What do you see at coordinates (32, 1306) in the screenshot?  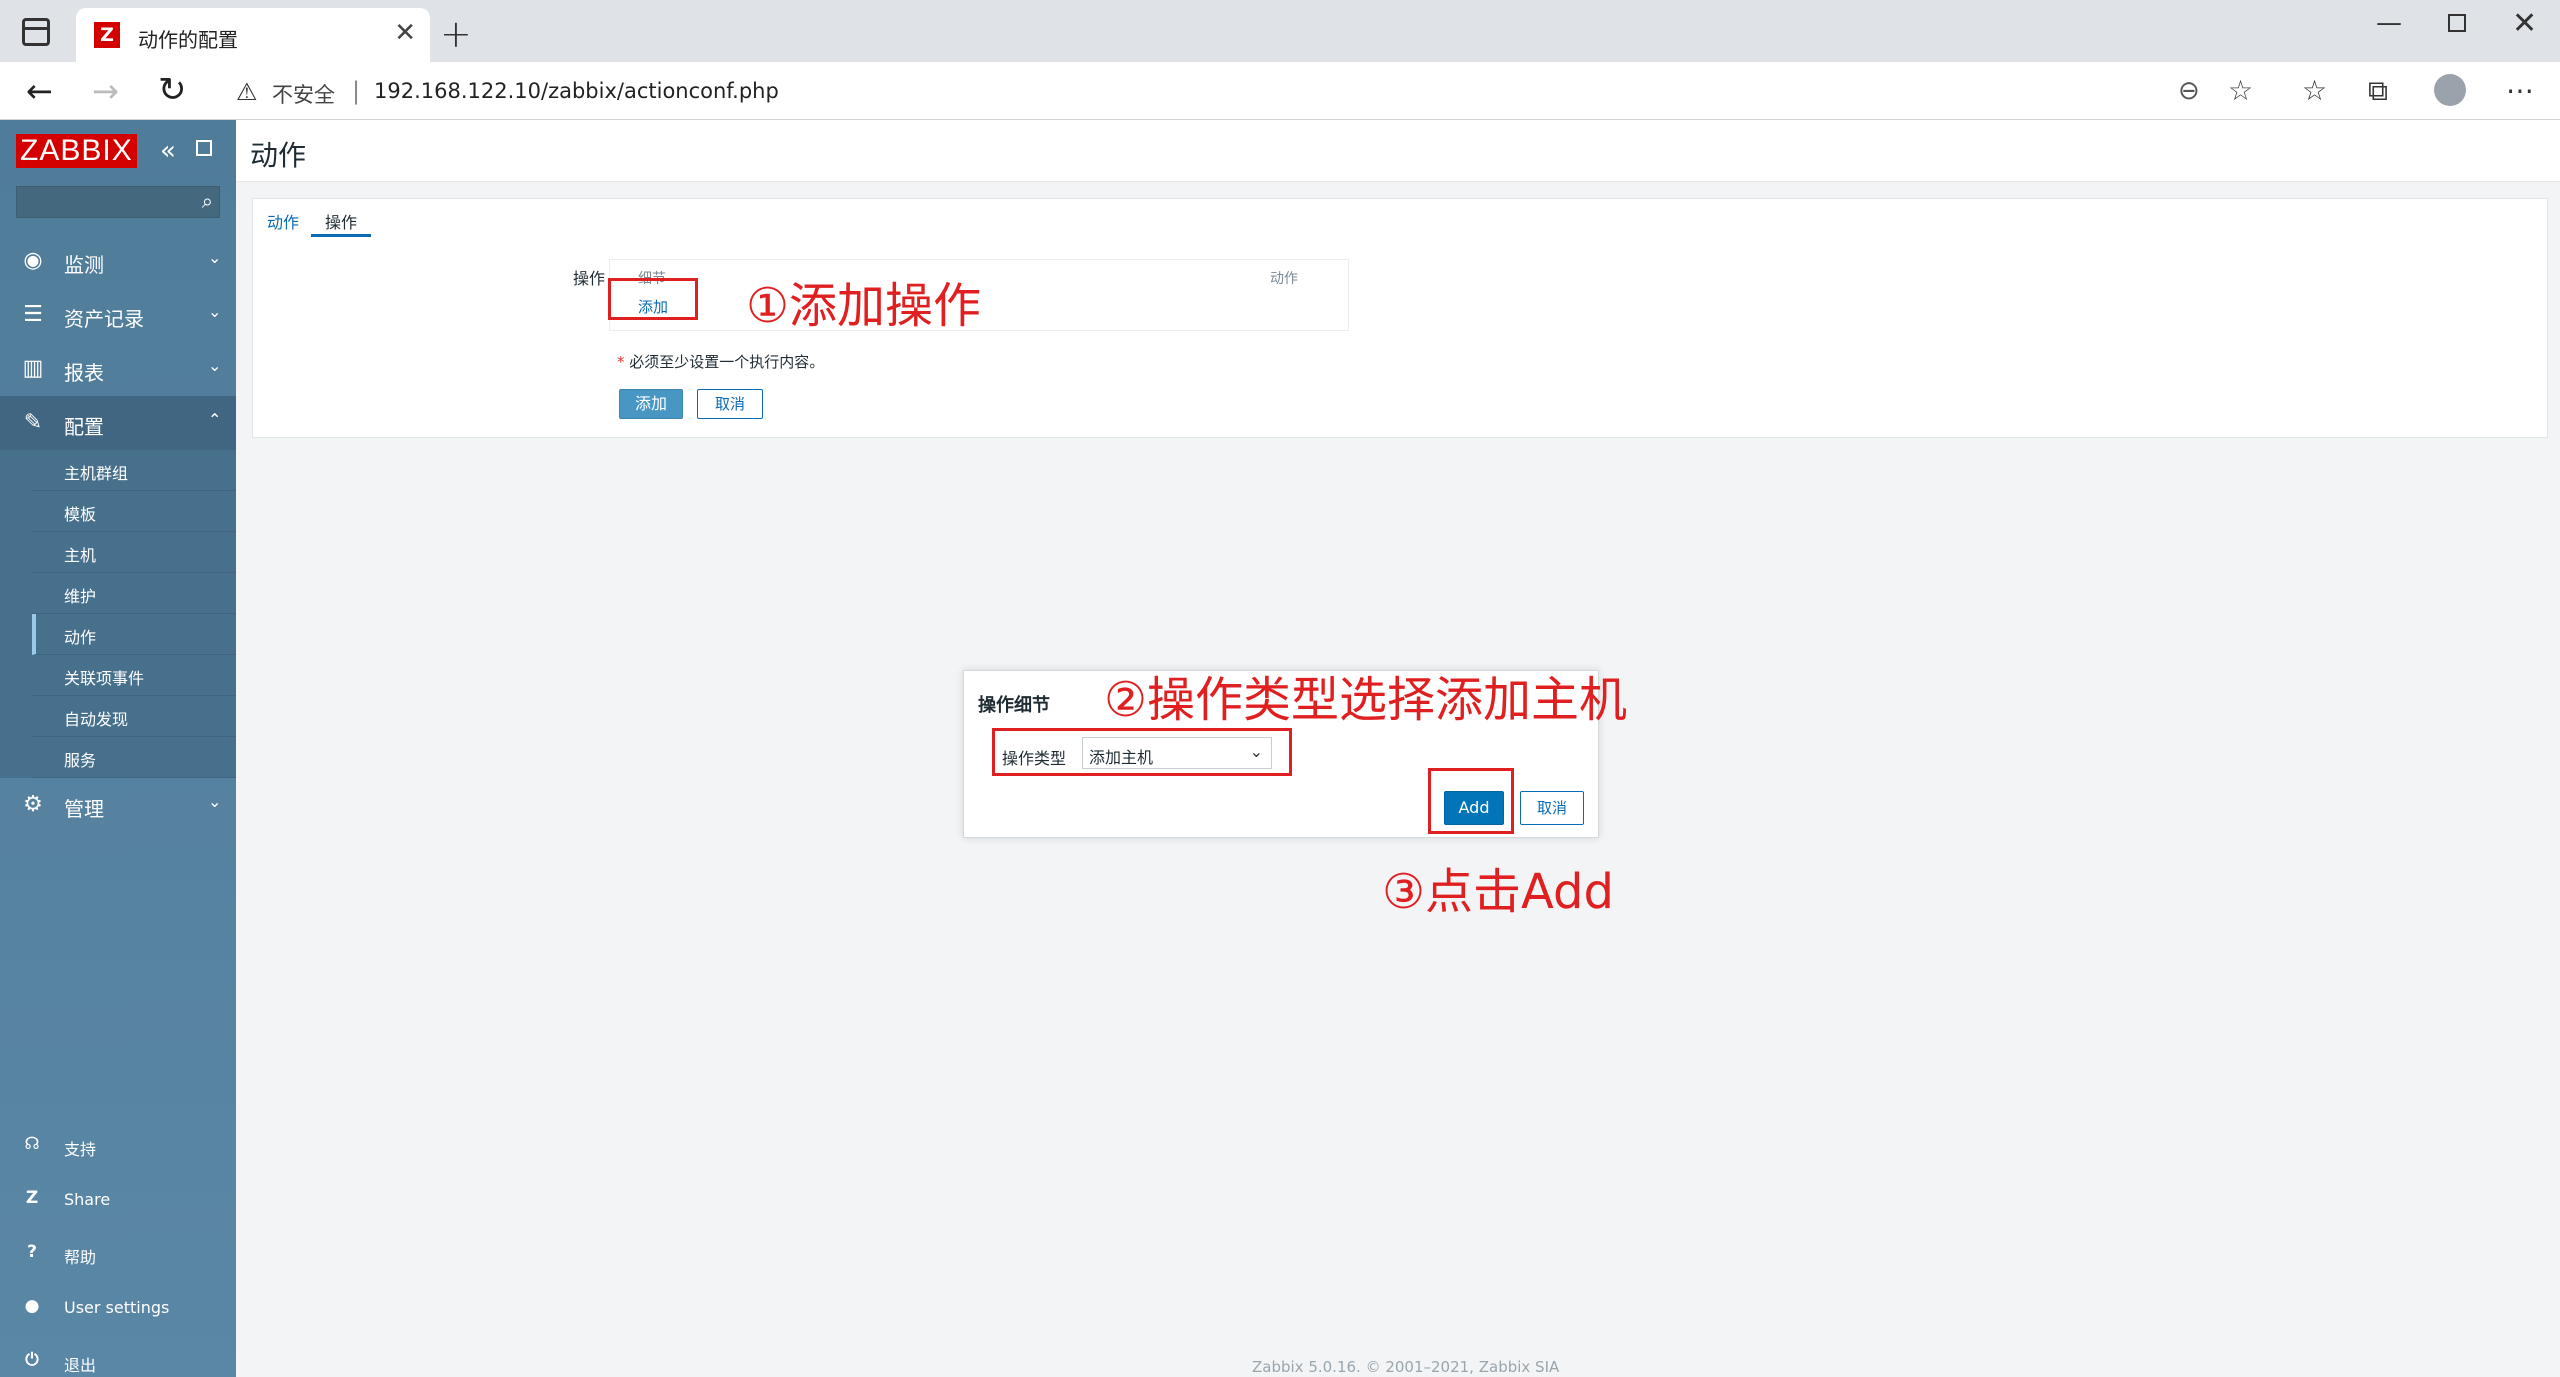 I see `user-icon: ●` at bounding box center [32, 1306].